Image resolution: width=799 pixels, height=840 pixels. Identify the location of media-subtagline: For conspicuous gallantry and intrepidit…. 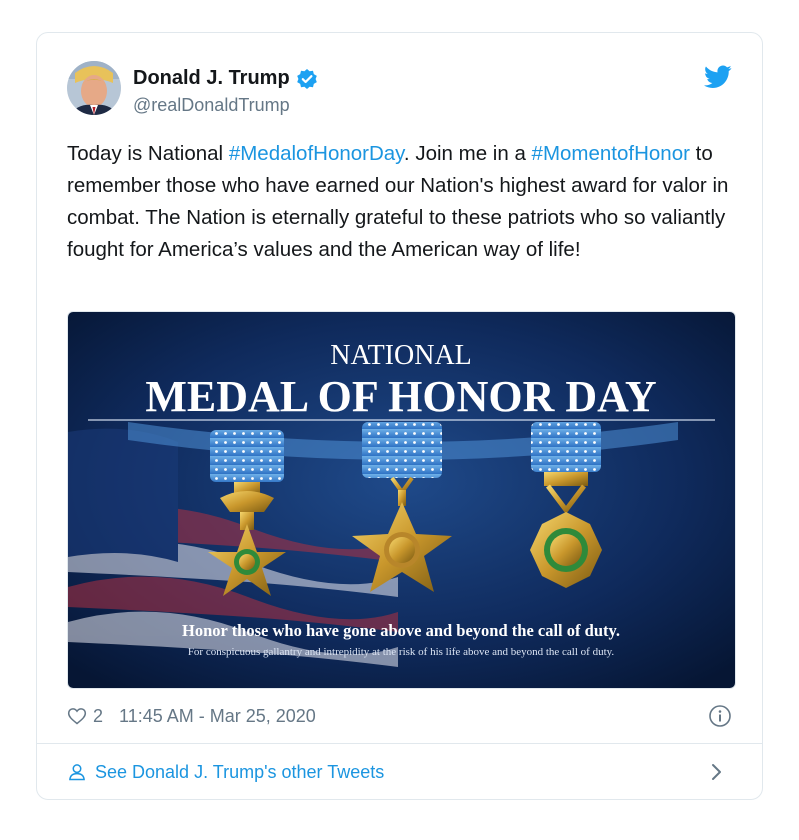
(401, 652).